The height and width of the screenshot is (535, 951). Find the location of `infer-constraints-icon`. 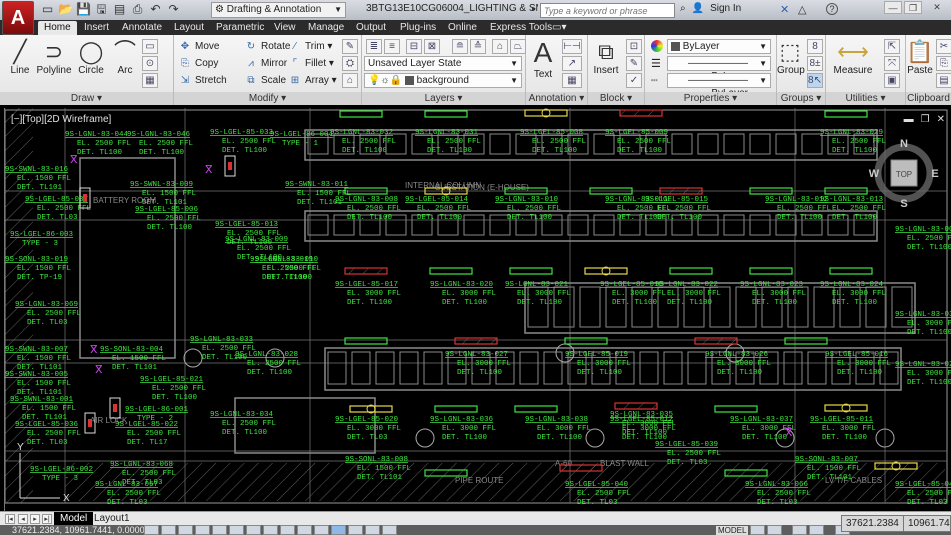

infer-constraints-icon is located at coordinates (151, 530).